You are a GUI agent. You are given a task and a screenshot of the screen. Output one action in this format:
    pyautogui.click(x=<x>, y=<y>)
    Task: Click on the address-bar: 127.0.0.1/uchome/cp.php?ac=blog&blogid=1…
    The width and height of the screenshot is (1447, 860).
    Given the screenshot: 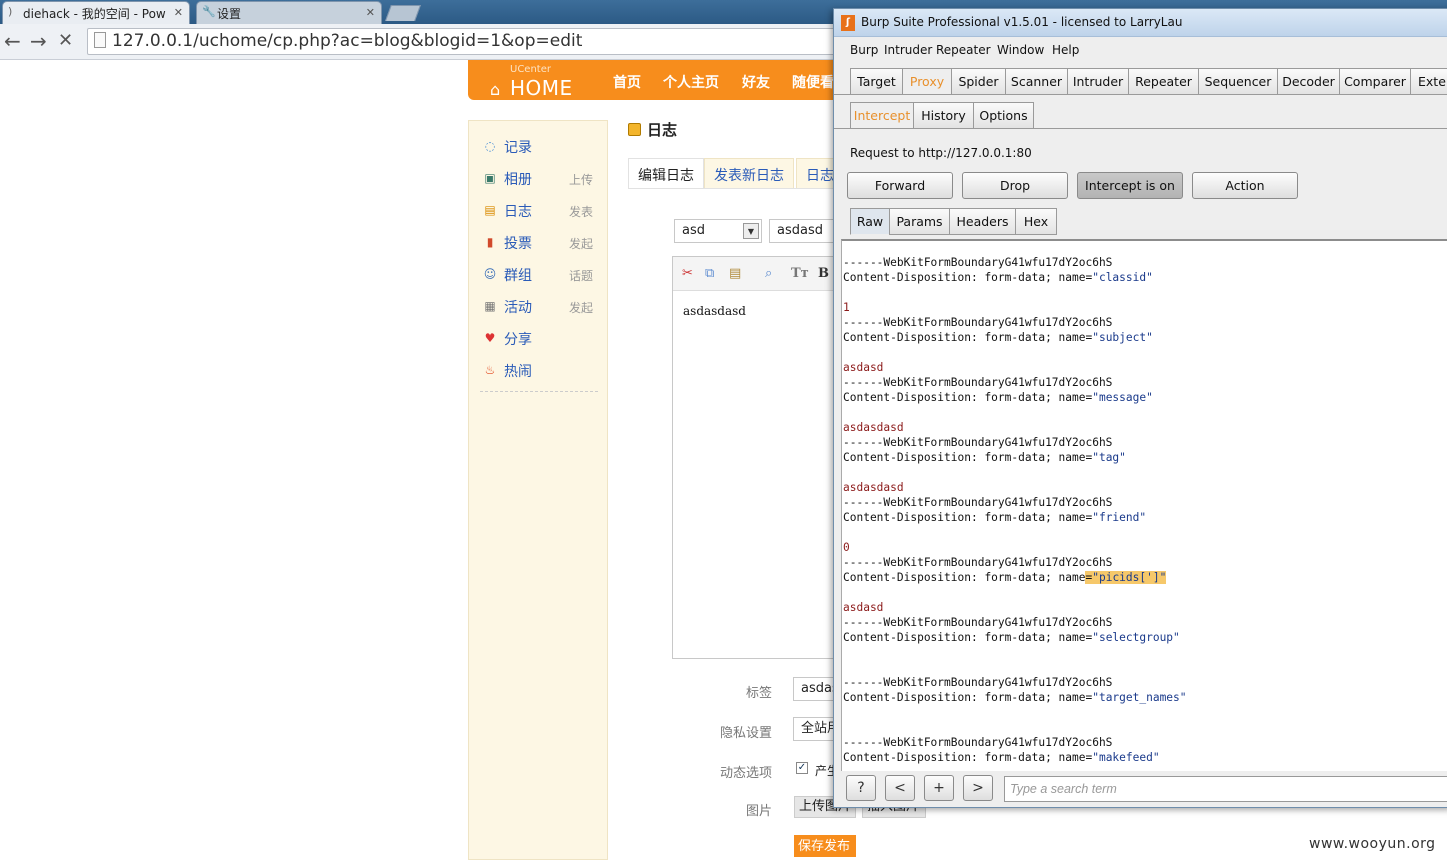 What is the action you would take?
    pyautogui.click(x=467, y=41)
    